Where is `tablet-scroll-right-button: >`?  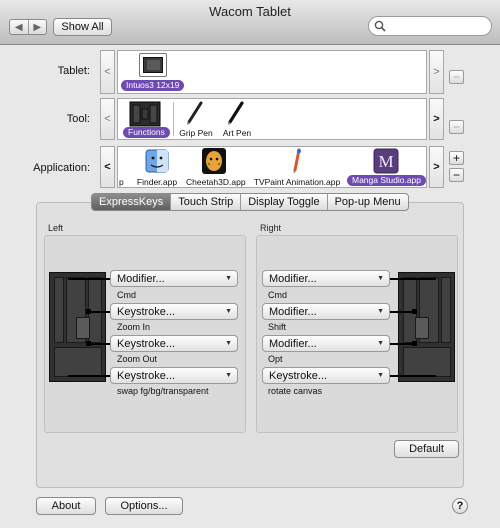
tablet-scroll-right-button: > is located at coordinates (436, 72).